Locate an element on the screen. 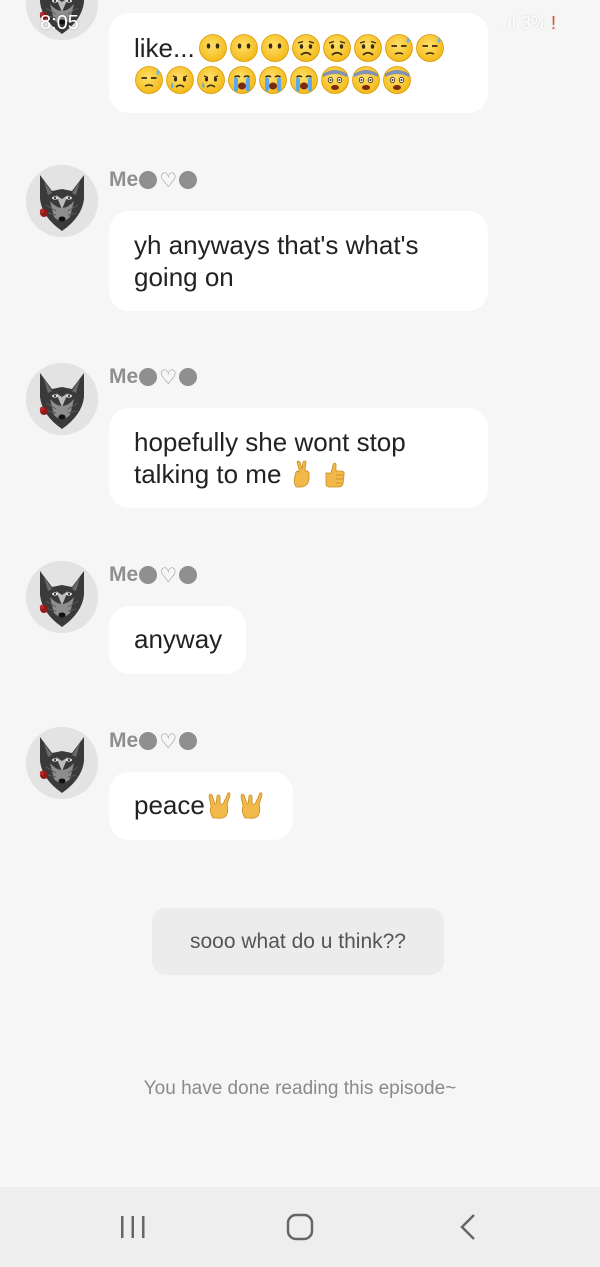 The height and width of the screenshot is (1267, 600). back-button is located at coordinates (468, 1227).